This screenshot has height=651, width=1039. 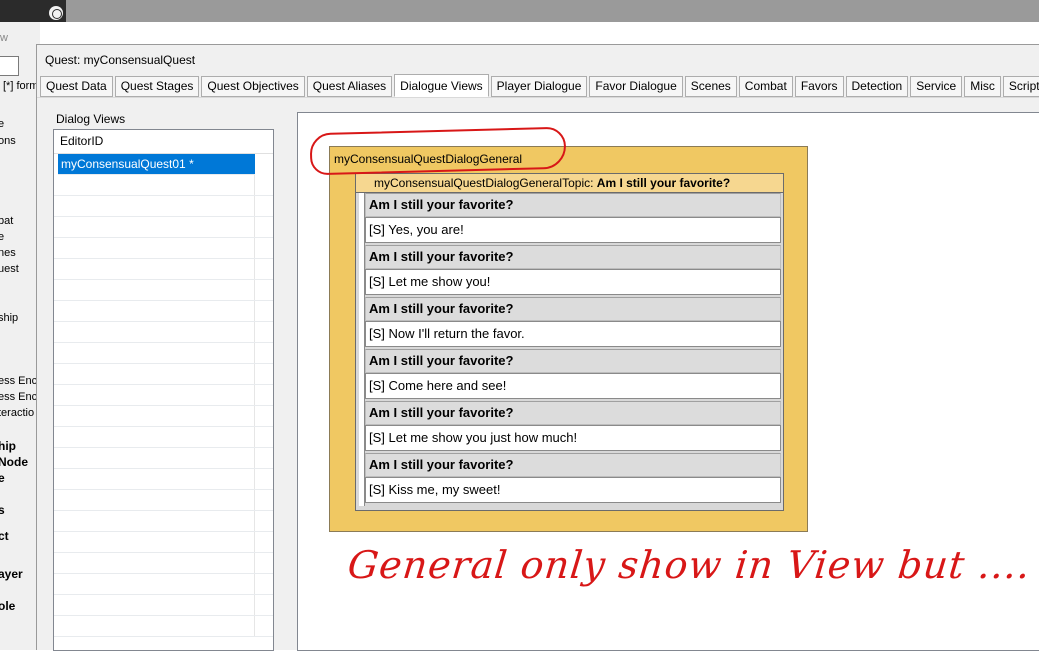 I want to click on background-list-item: ayer, so click(x=11, y=574).